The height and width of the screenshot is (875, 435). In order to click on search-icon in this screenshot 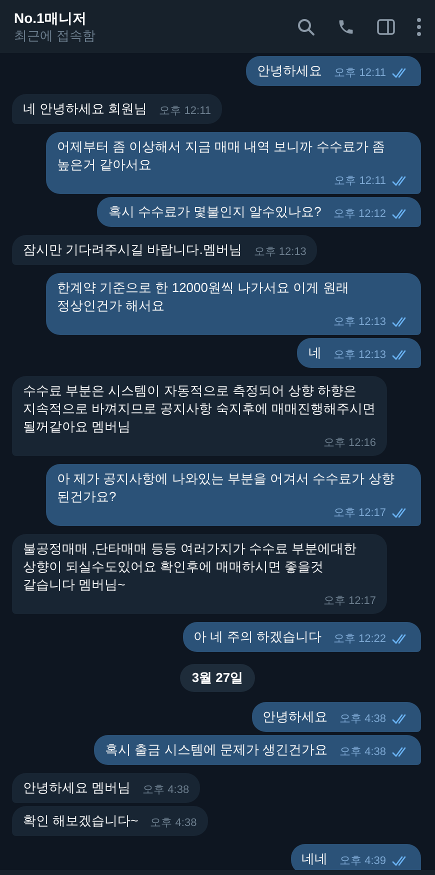, I will do `click(306, 27)`.